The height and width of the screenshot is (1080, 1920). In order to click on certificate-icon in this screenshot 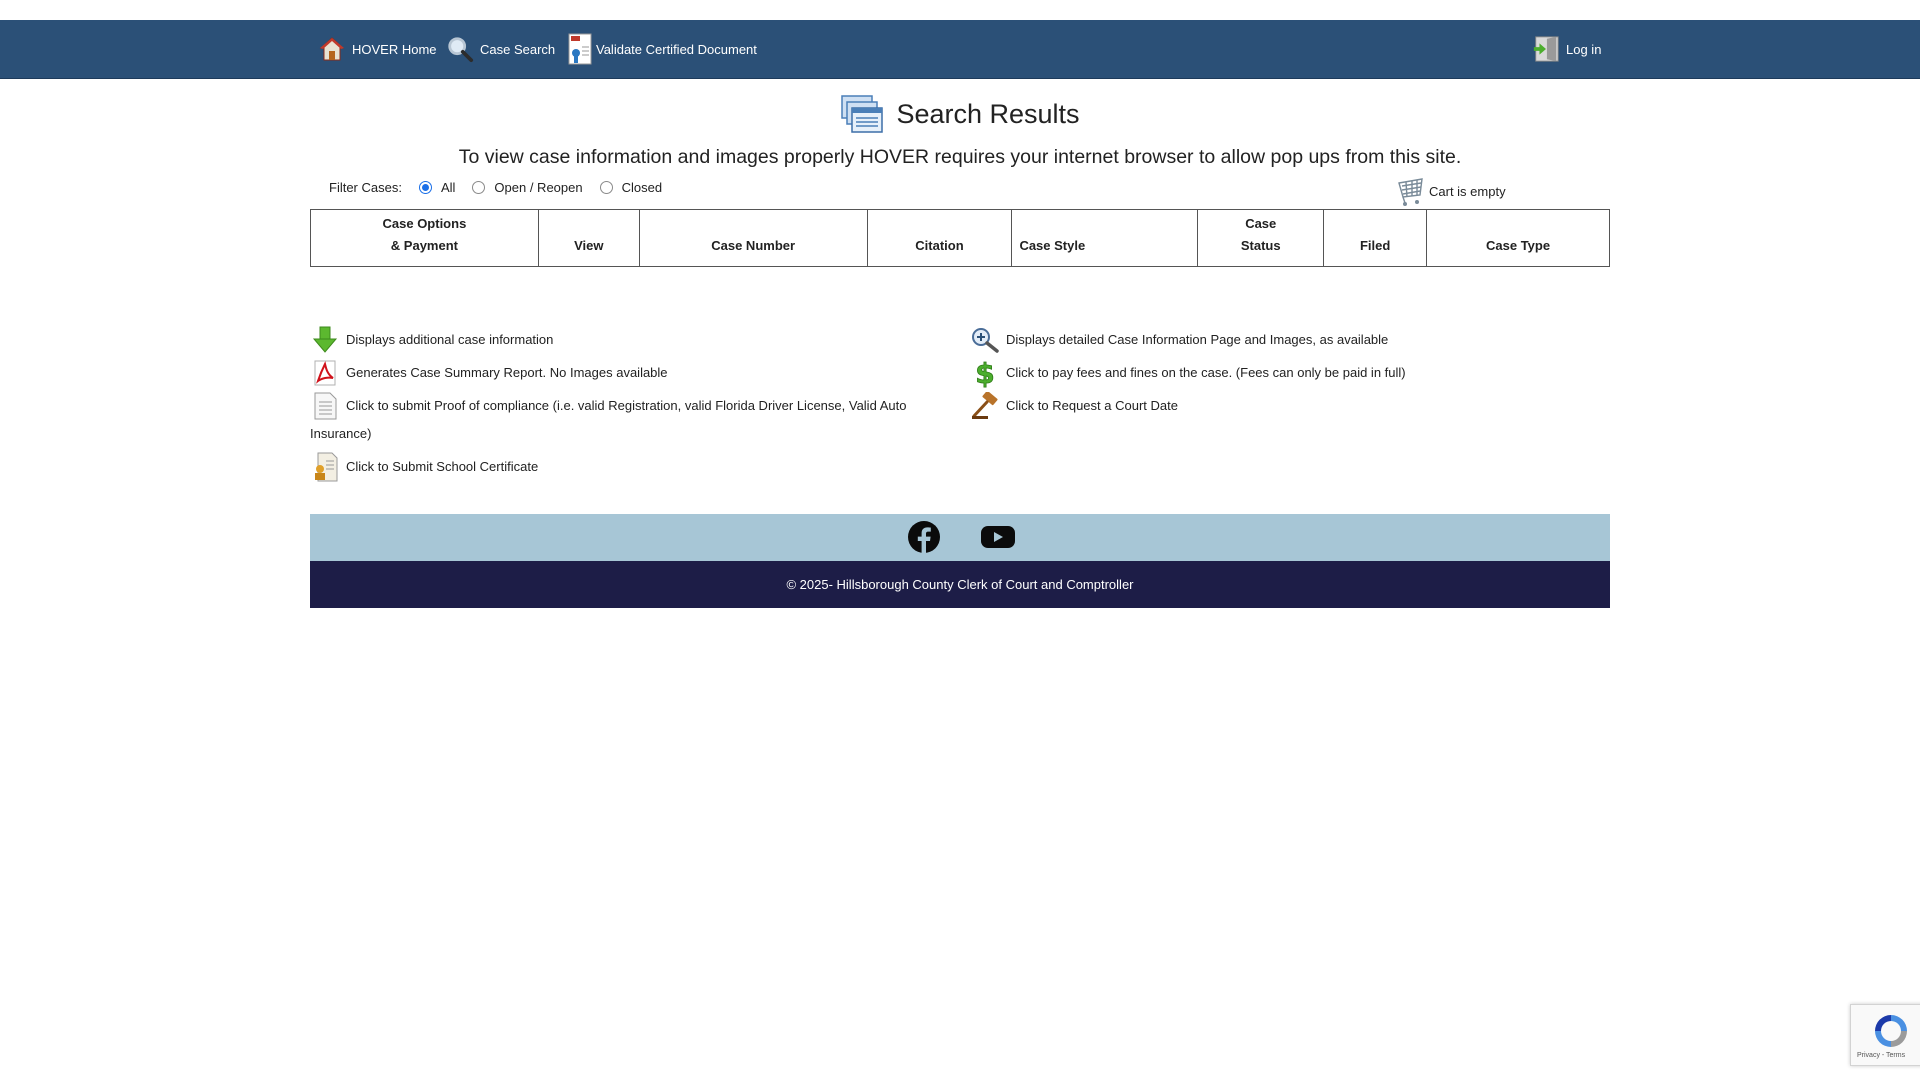, I will do `click(325, 467)`.